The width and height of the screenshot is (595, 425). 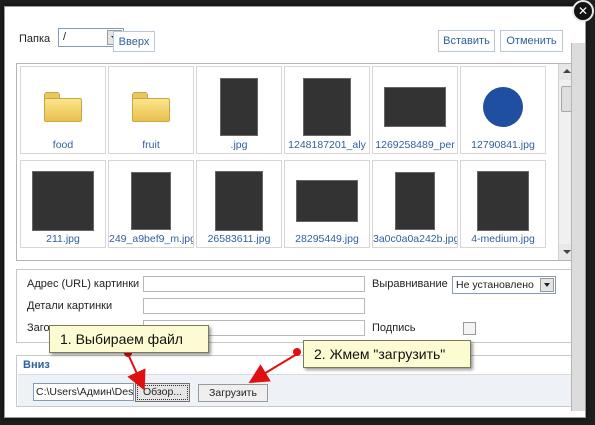 What do you see at coordinates (387, 354) in the screenshot?
I see `callout-step-2: 2. Жмем "загрузить"` at bounding box center [387, 354].